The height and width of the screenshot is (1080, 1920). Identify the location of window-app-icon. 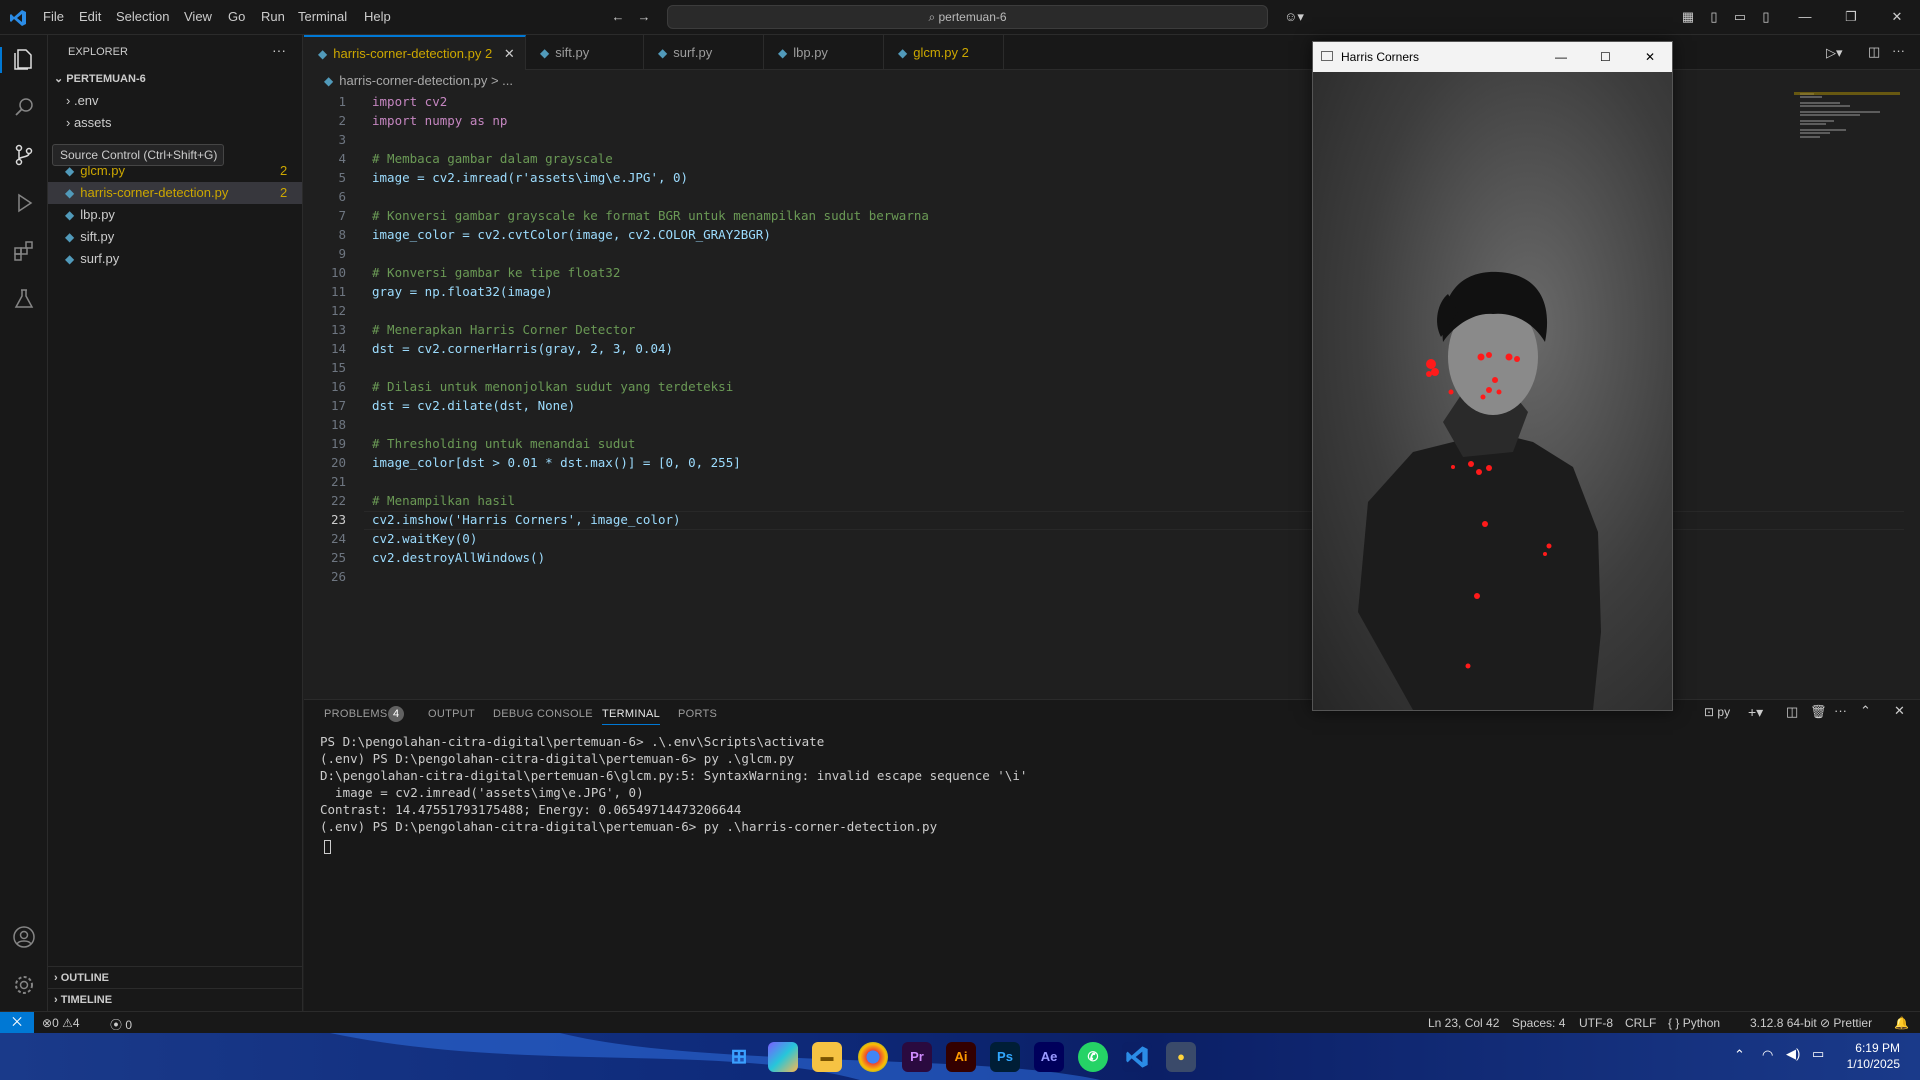
(1327, 56).